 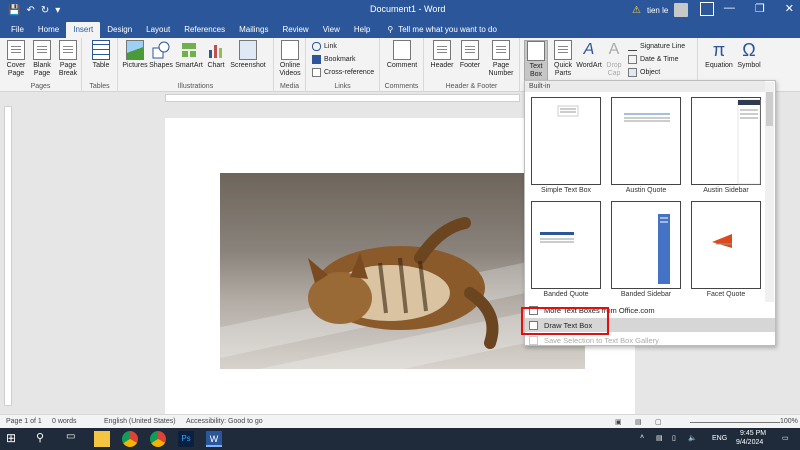 What do you see at coordinates (331, 30) in the screenshot?
I see `tab-view: View` at bounding box center [331, 30].